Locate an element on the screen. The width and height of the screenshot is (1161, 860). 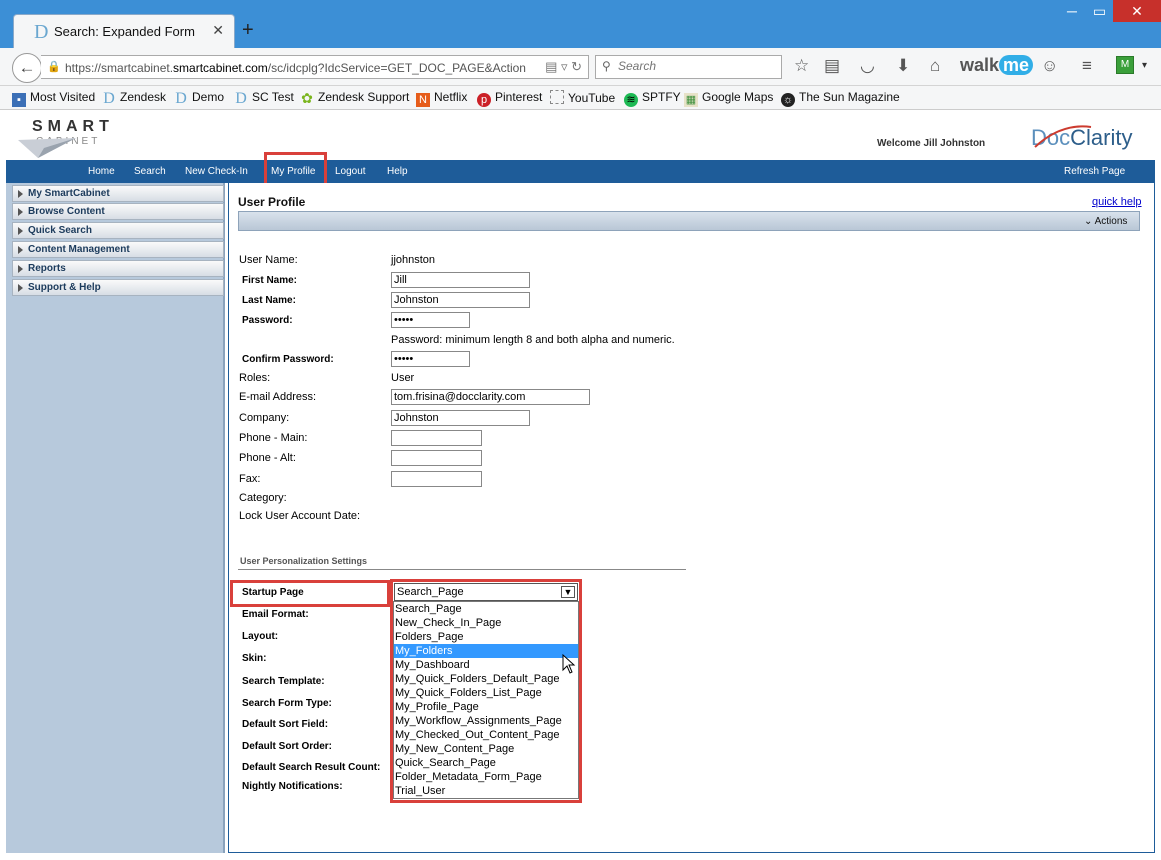
menu-new-check-in: New Check-In is located at coordinates (216, 171).